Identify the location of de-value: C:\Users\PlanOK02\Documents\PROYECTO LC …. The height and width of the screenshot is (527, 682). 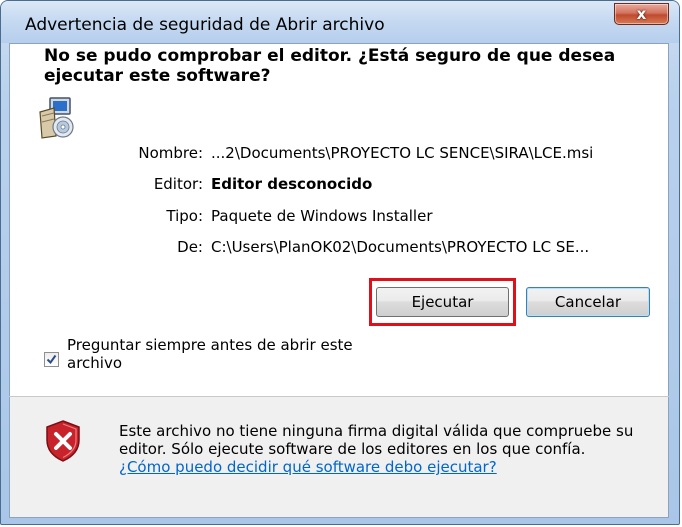
(400, 247).